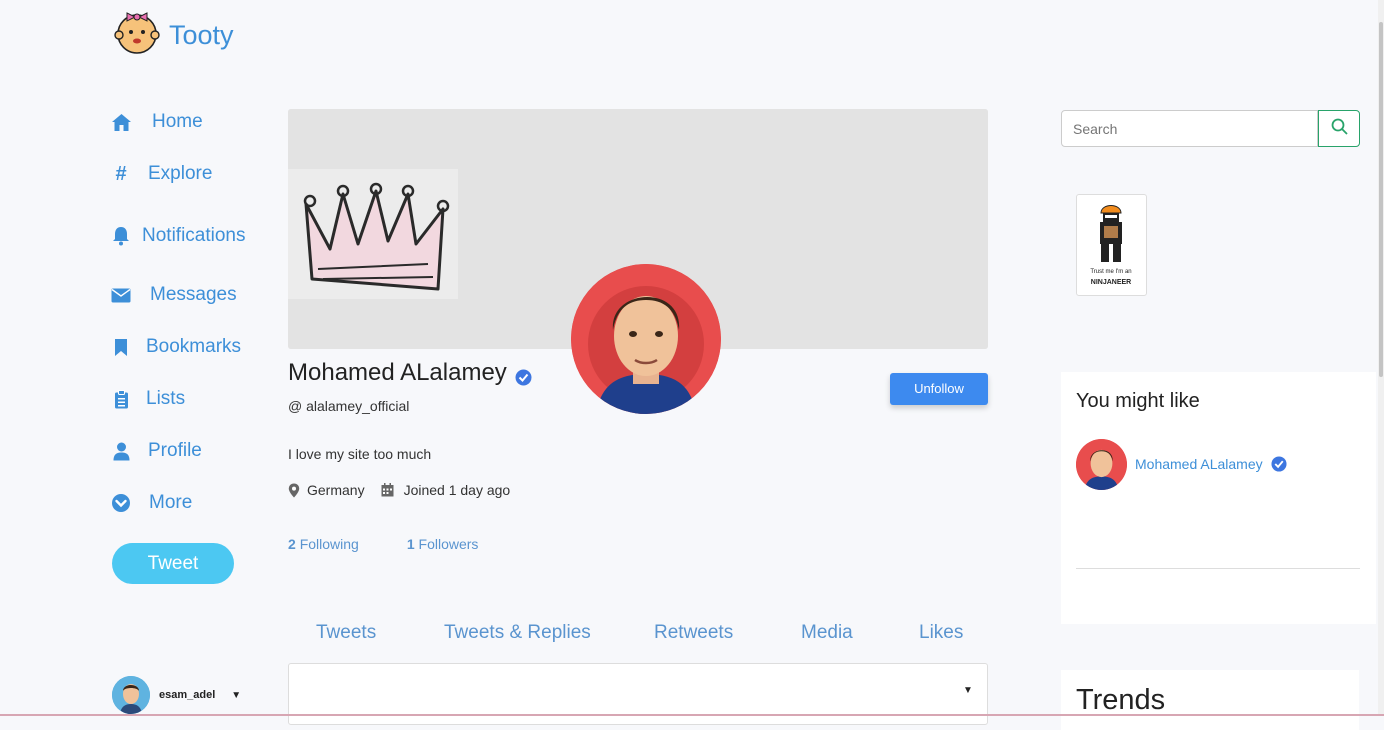 The width and height of the screenshot is (1384, 730). I want to click on hash-icon: #, so click(121, 173).